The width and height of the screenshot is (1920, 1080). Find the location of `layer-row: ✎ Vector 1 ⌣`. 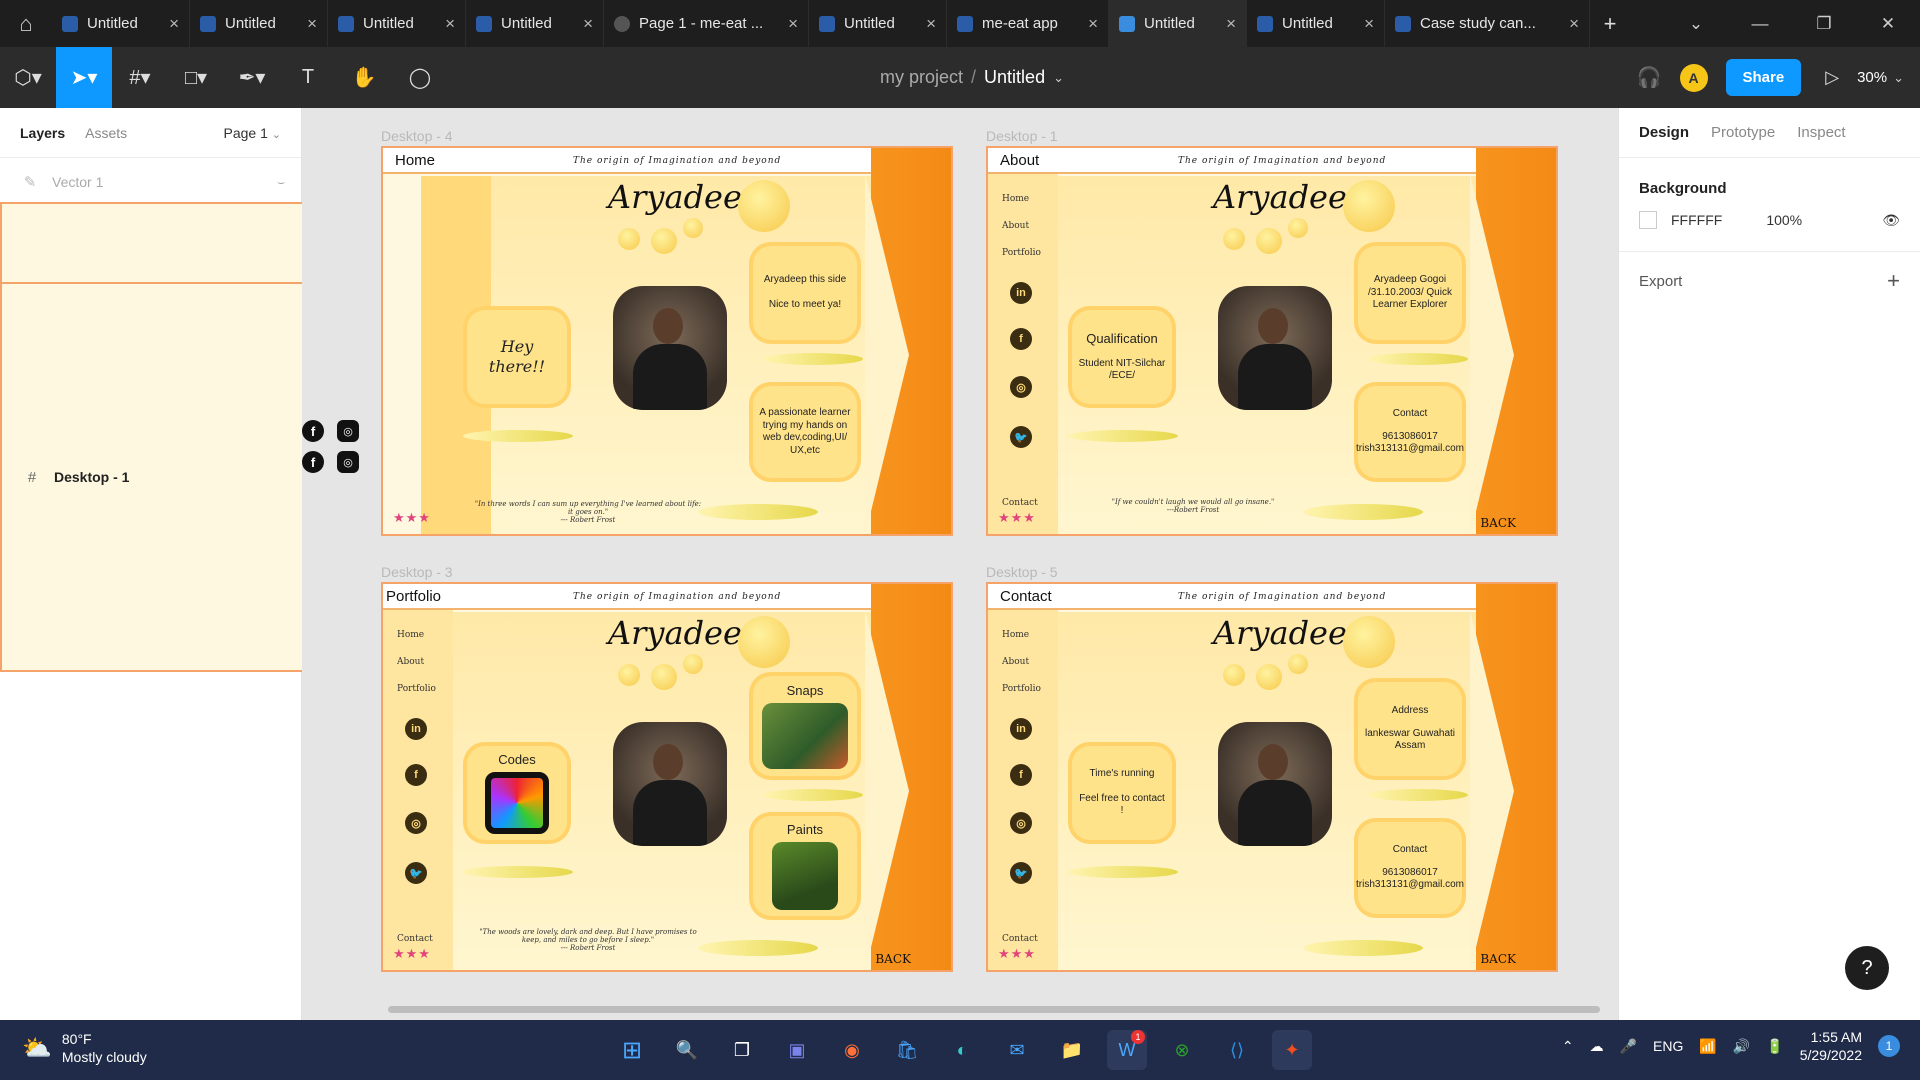

layer-row: ✎ Vector 1 ⌣ is located at coordinates (150, 182).